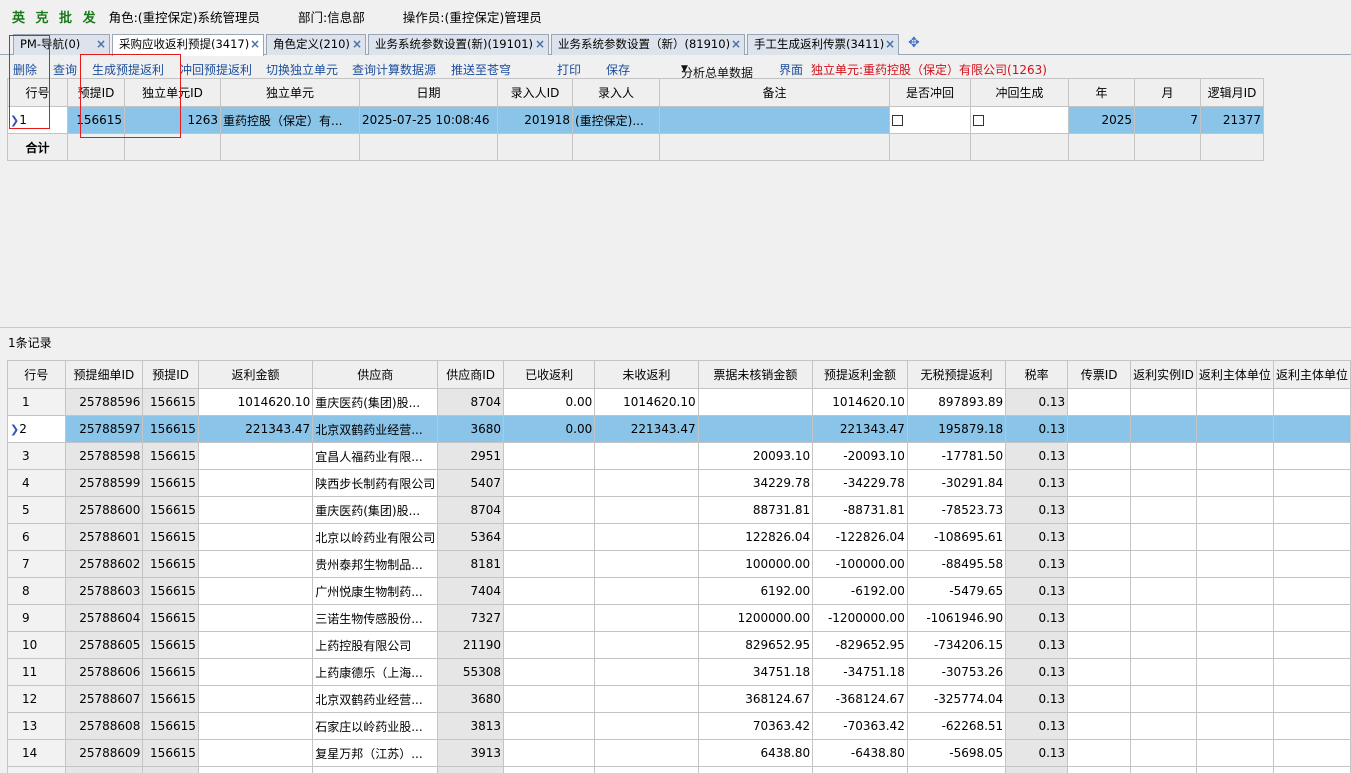  What do you see at coordinates (956, 645) in the screenshot?
I see `cell-untaxed: -734206.15` at bounding box center [956, 645].